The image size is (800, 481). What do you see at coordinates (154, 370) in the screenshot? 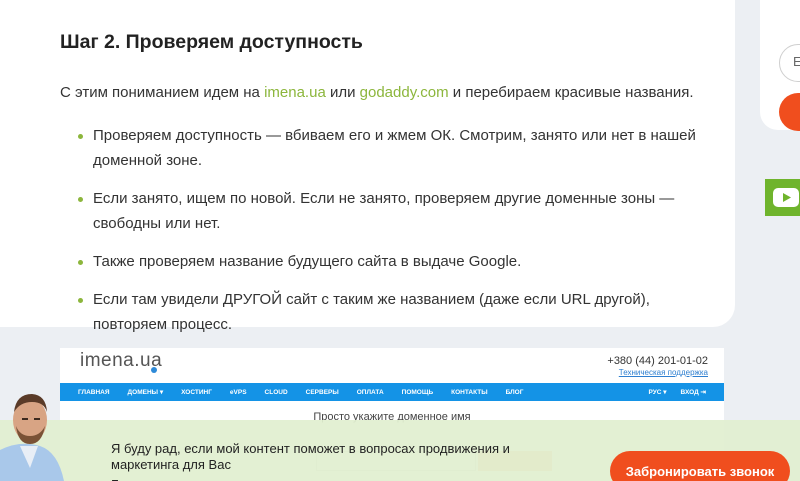
I see `logo-dot` at bounding box center [154, 370].